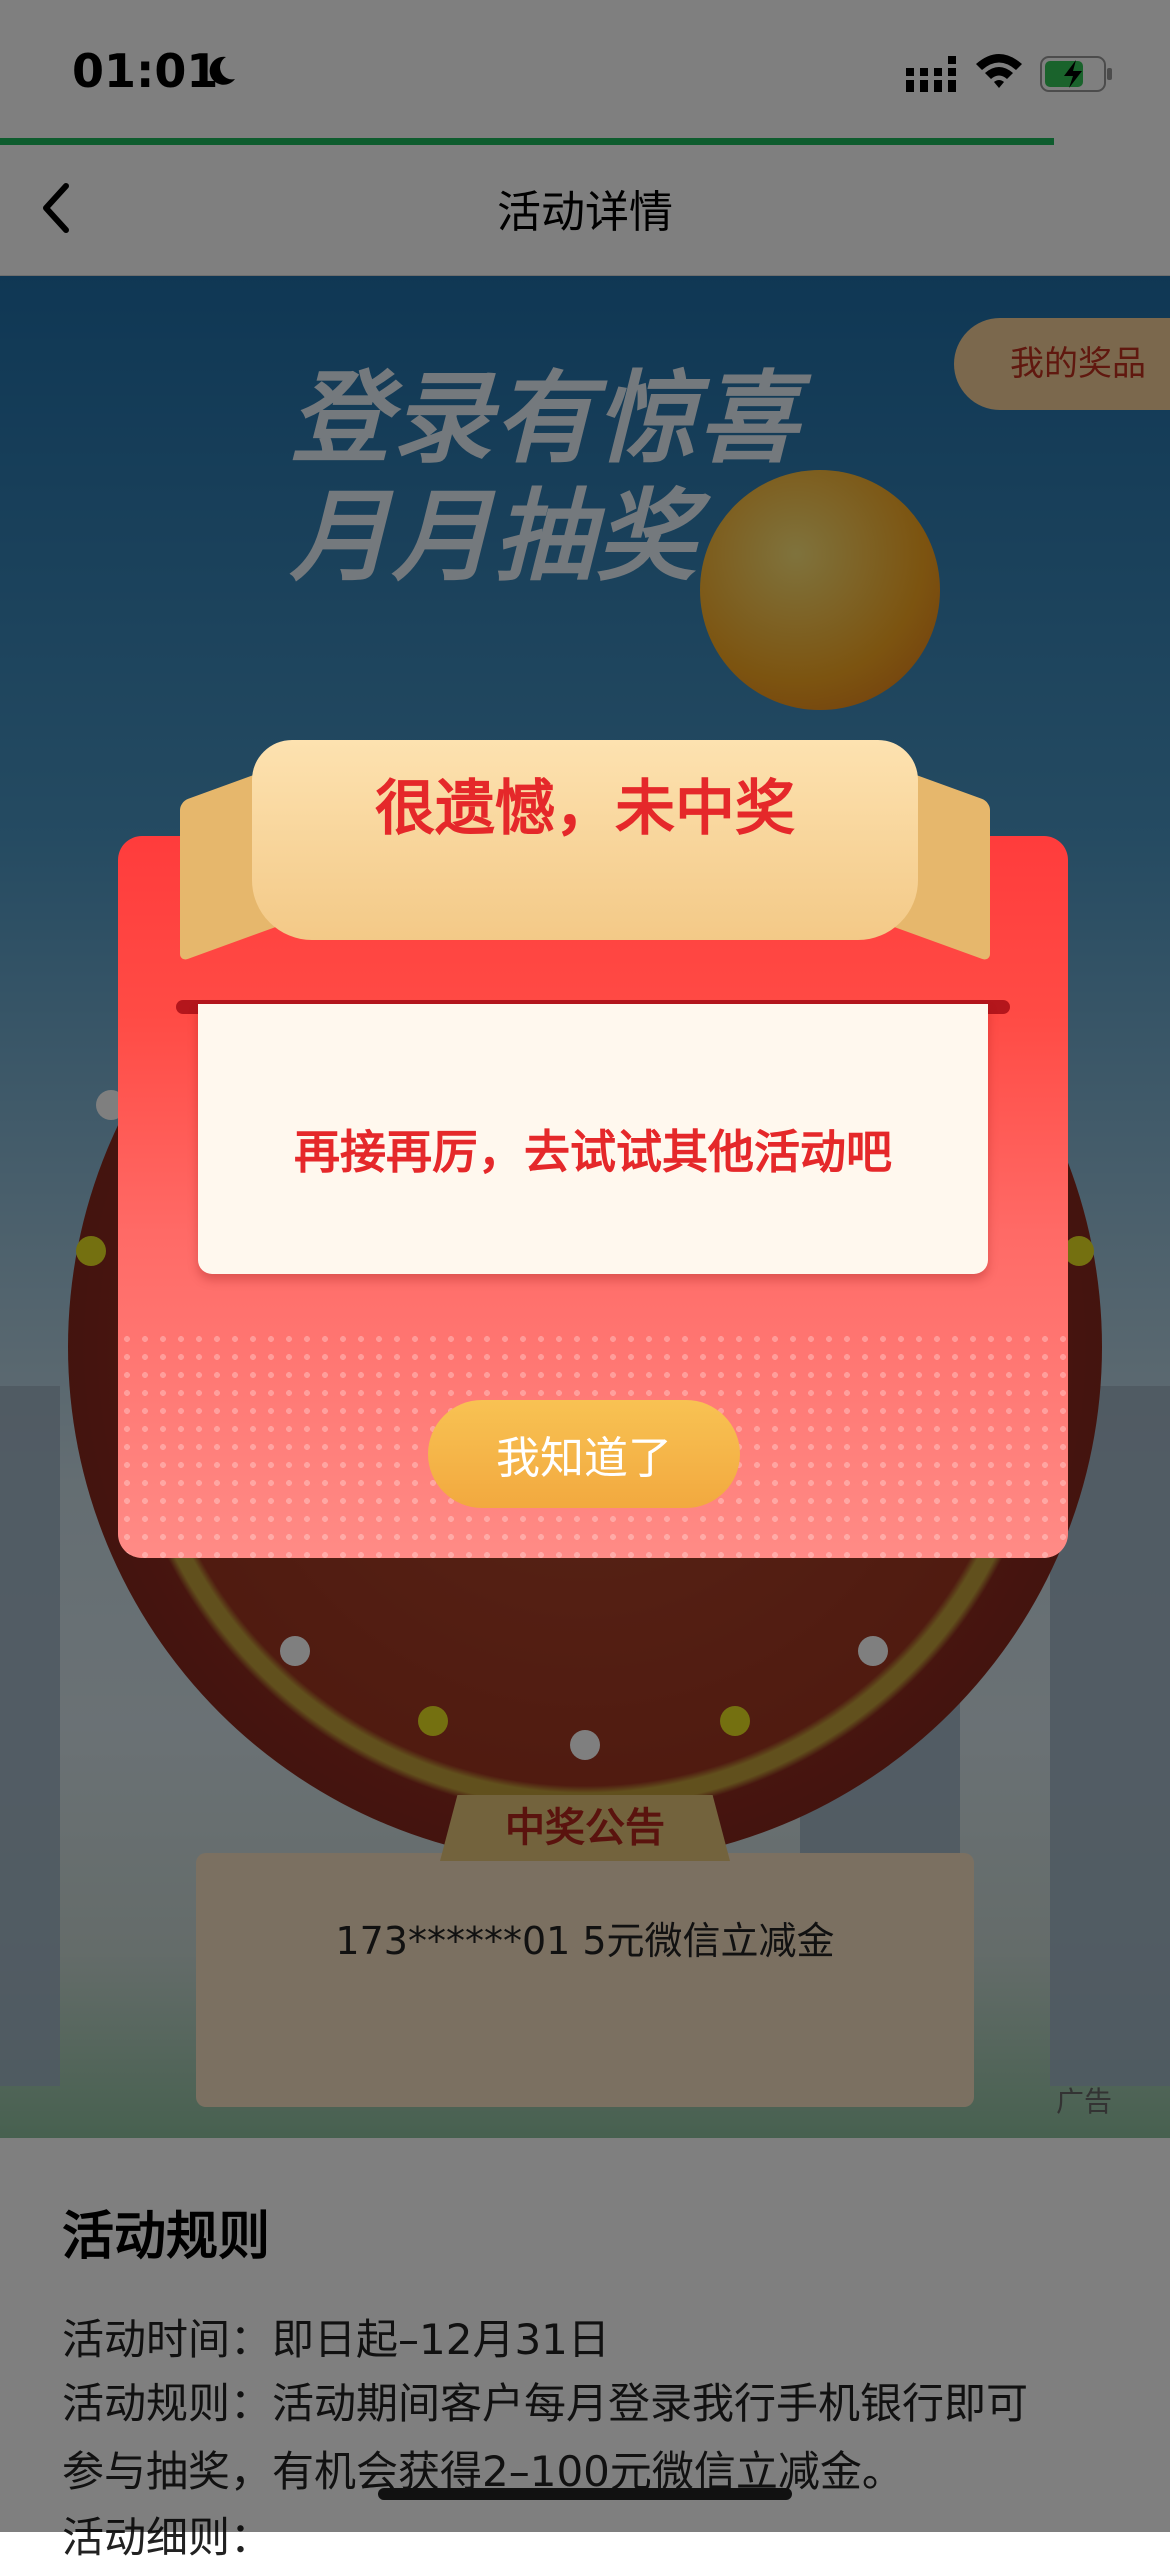 This screenshot has width=1170, height=2565. I want to click on dialog-message: 再接再厉，去试试其他活动吧, so click(593, 1152).